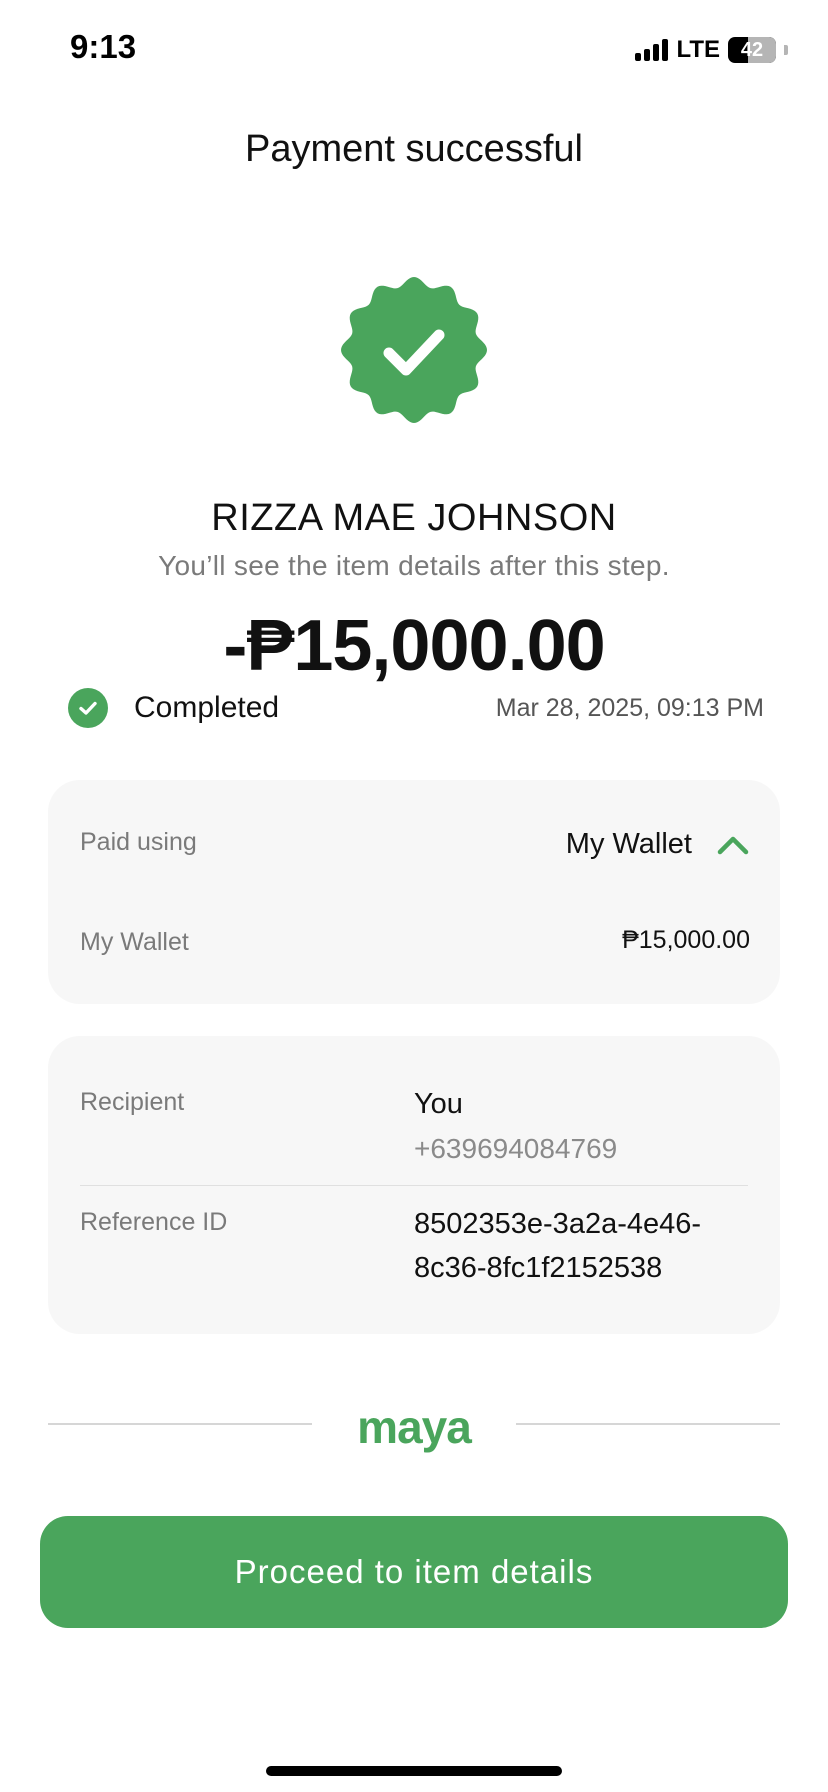  I want to click on maya-logo: maya, so click(414, 1427).